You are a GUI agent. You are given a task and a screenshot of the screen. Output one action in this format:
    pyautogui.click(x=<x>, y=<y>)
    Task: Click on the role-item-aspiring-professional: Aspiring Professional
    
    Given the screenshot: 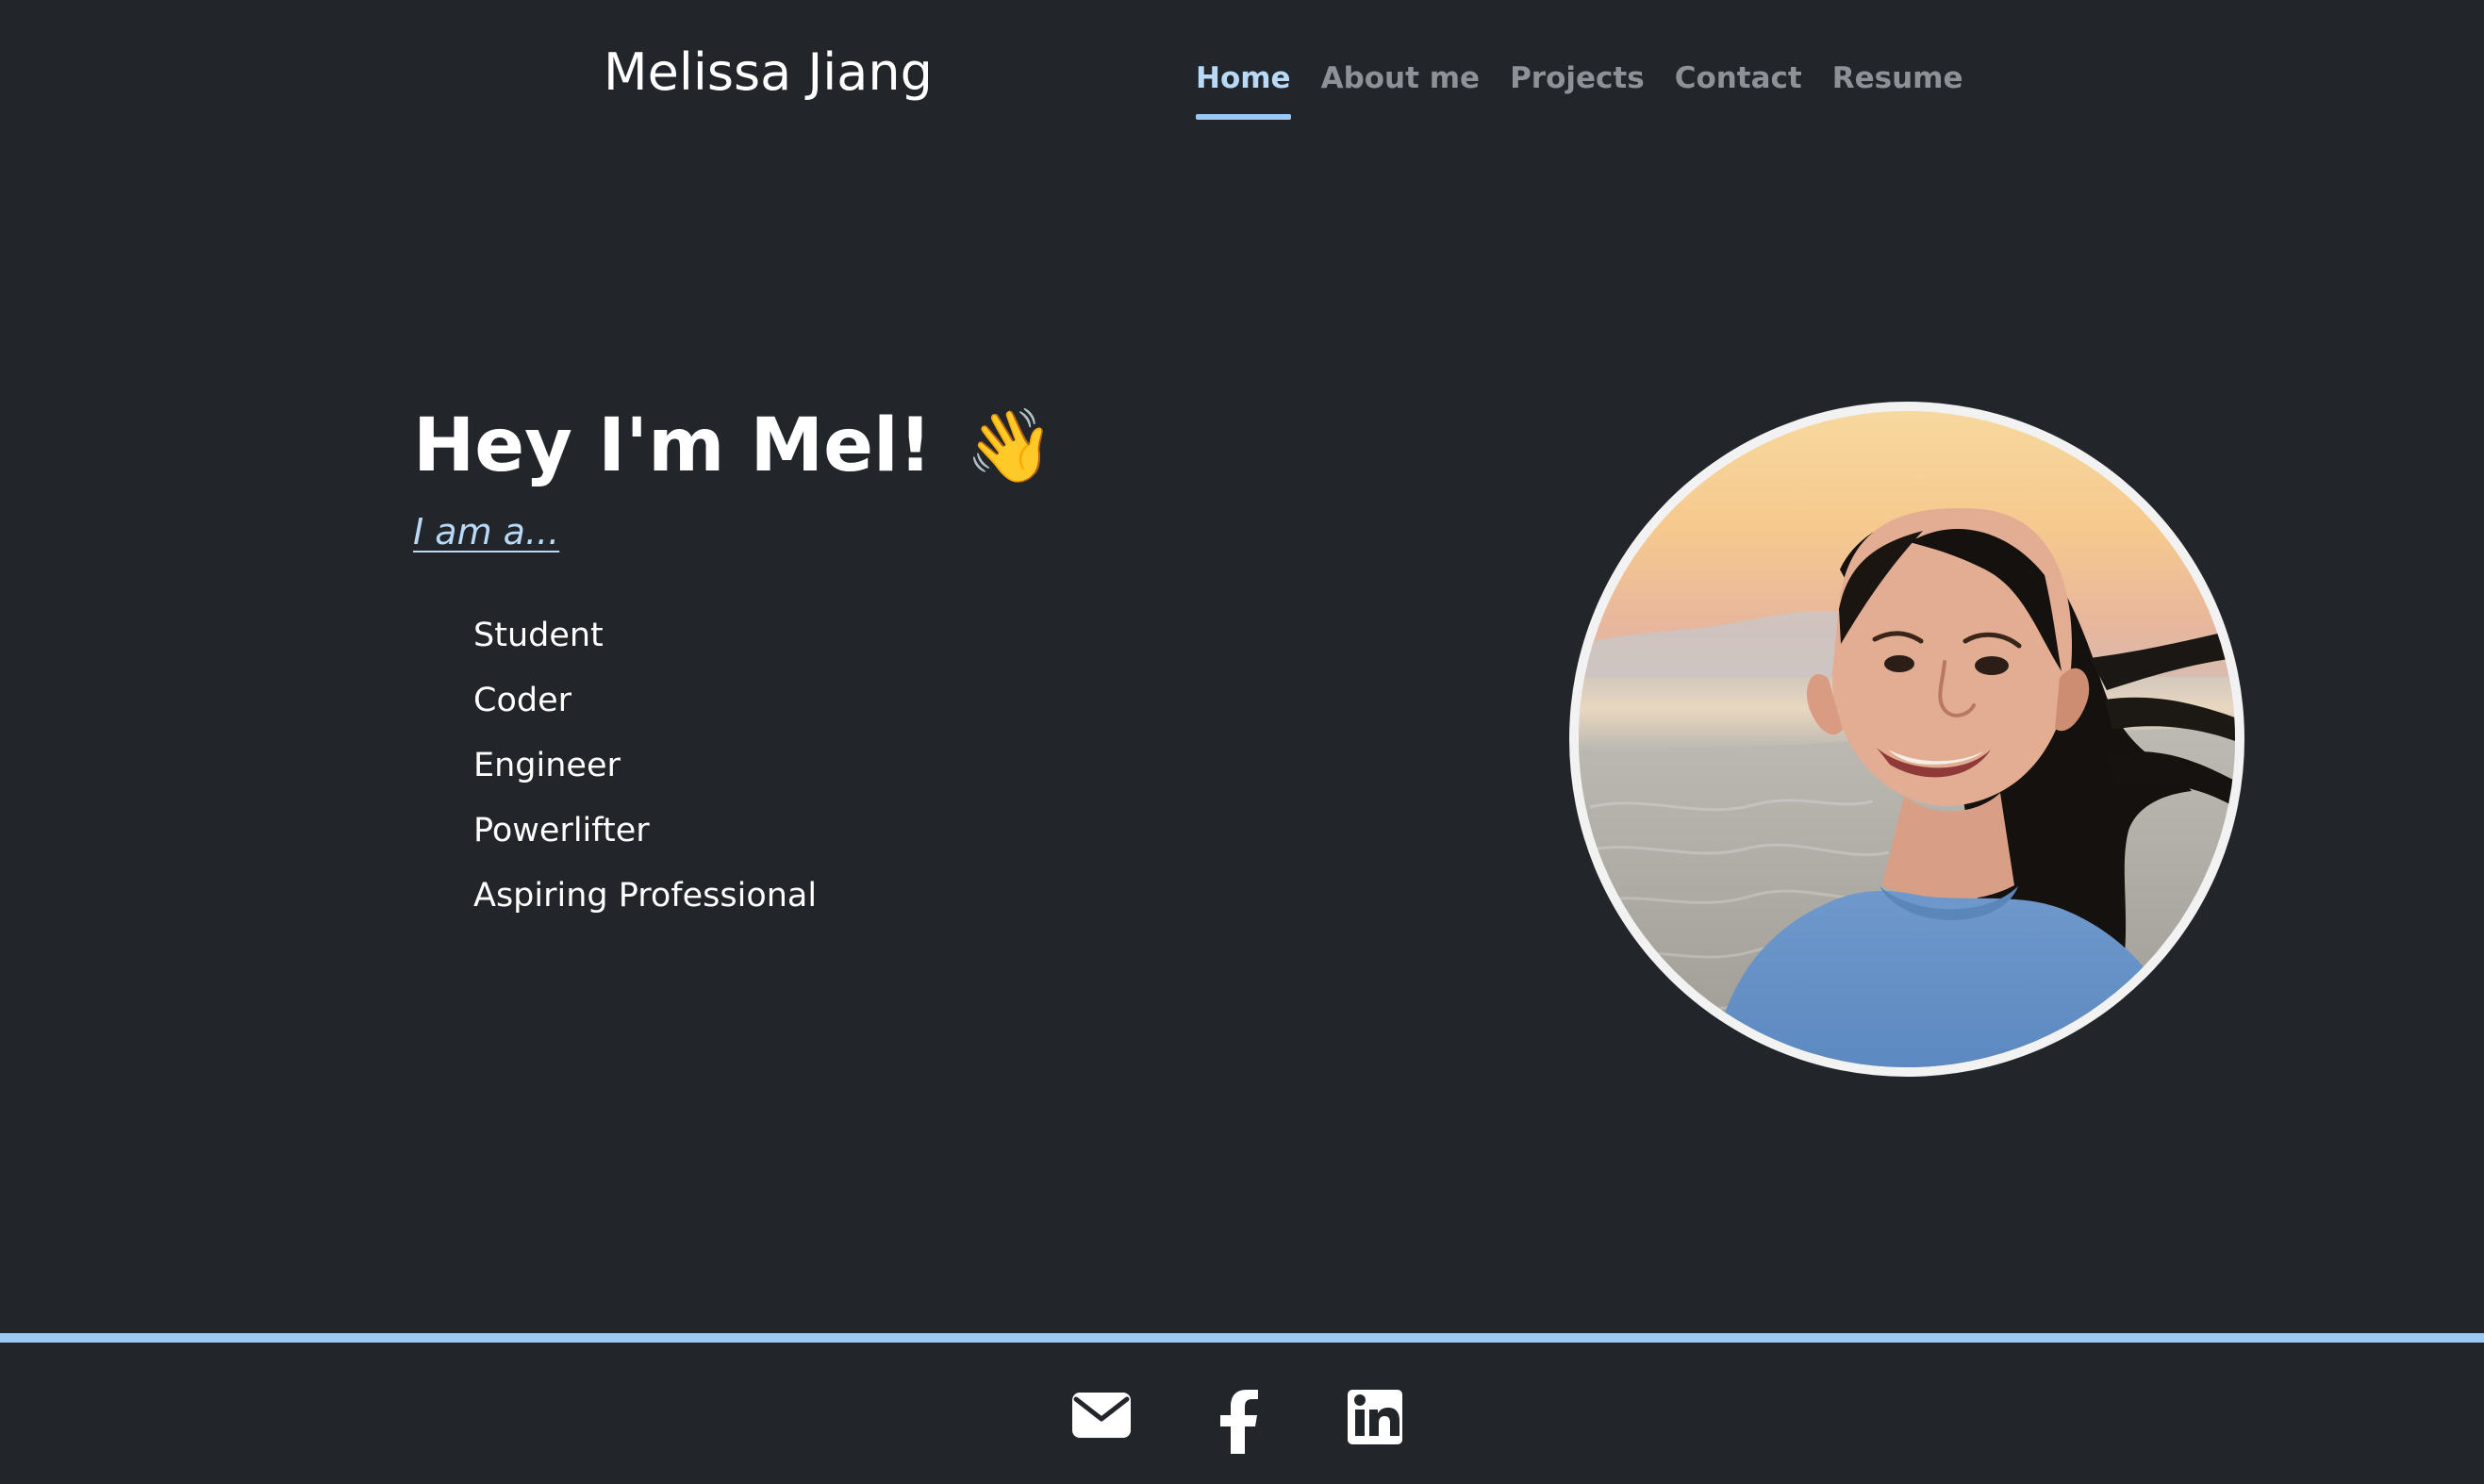 What is the action you would take?
    pyautogui.click(x=645, y=896)
    